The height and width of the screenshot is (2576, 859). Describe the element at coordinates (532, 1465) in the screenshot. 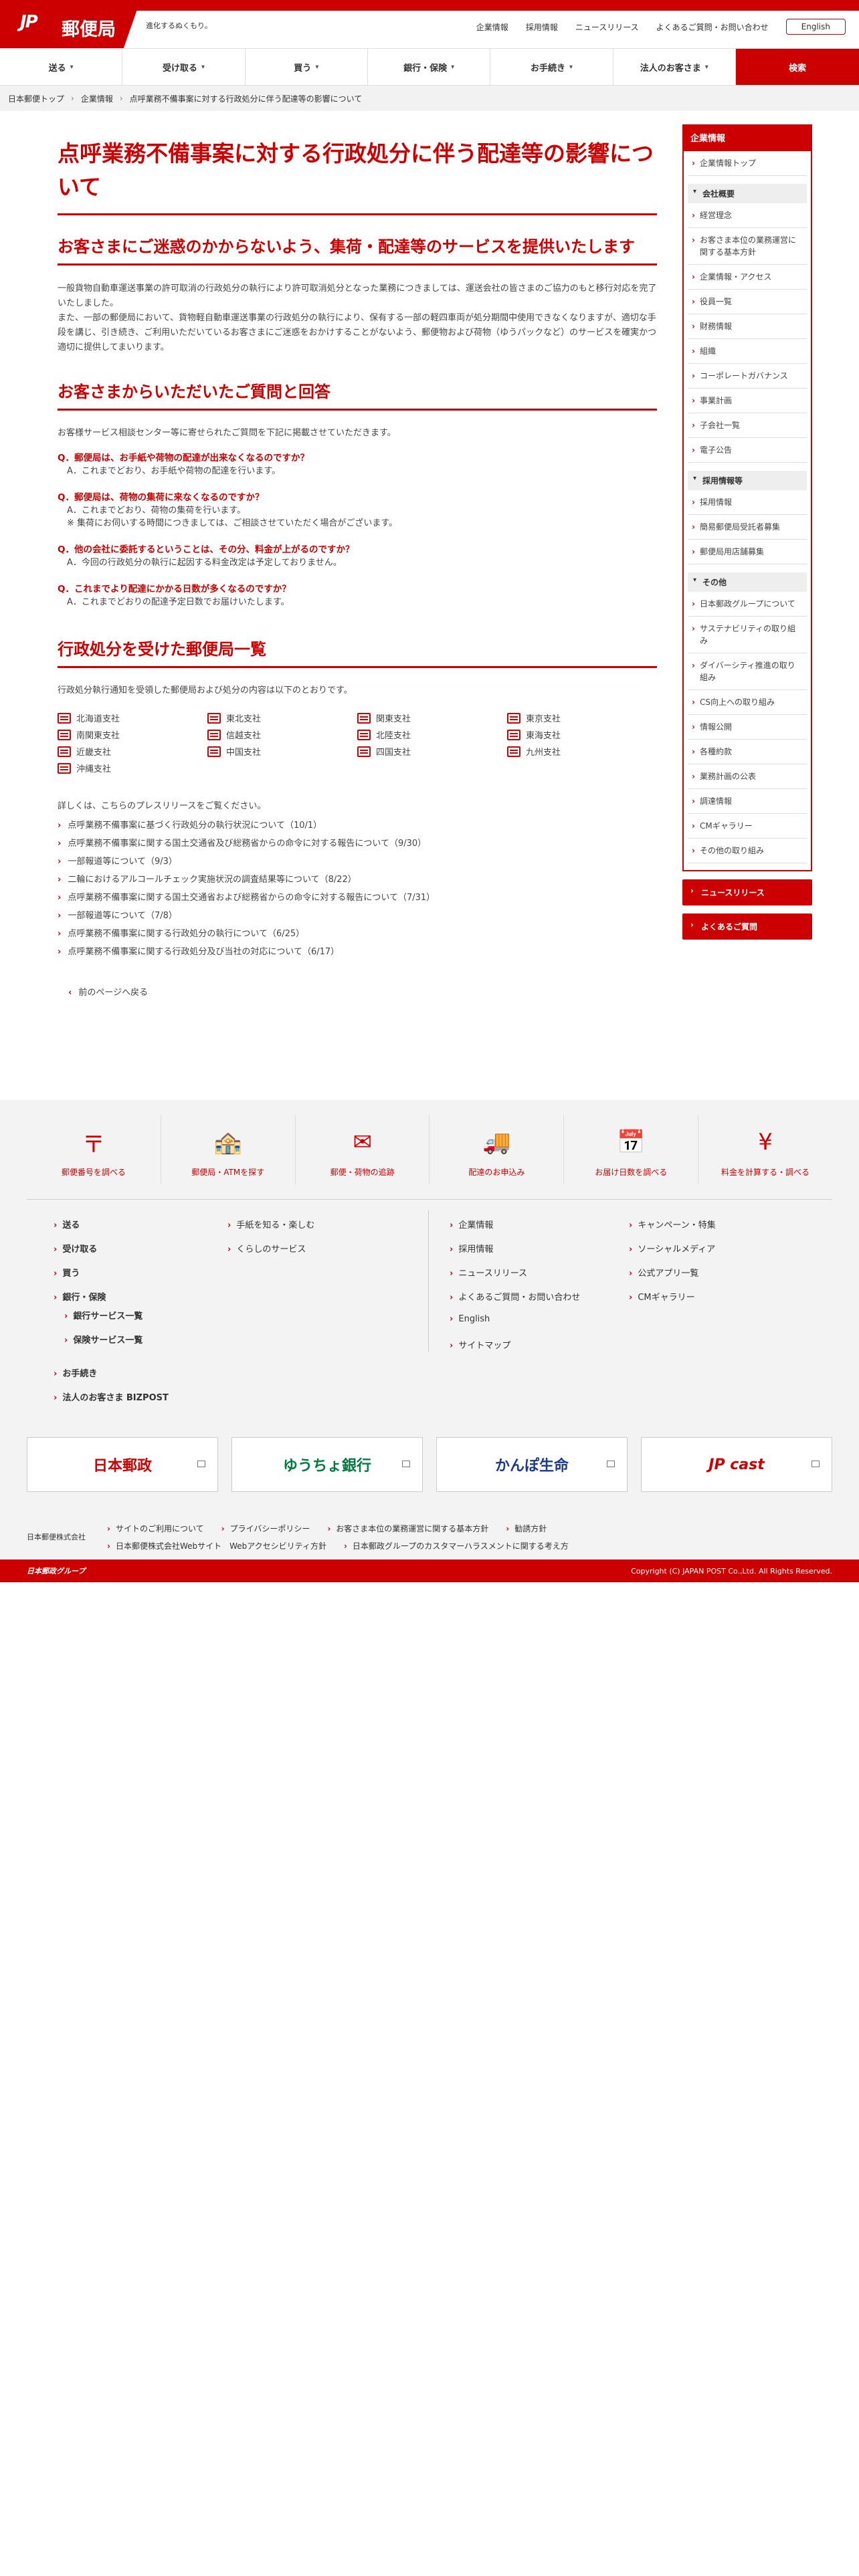

I see `banner-kampo-life: かんぽ生命` at that location.